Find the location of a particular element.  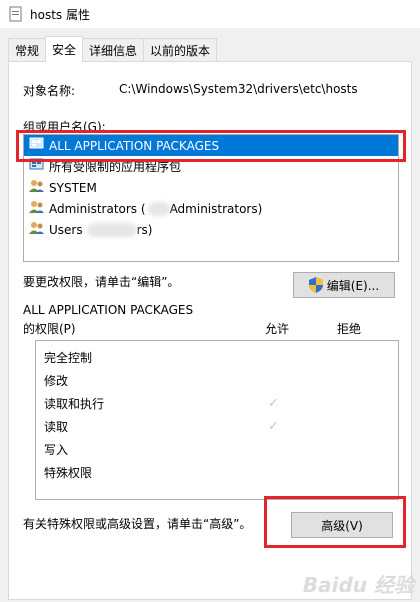

uac-shield-icon is located at coordinates (315, 285).